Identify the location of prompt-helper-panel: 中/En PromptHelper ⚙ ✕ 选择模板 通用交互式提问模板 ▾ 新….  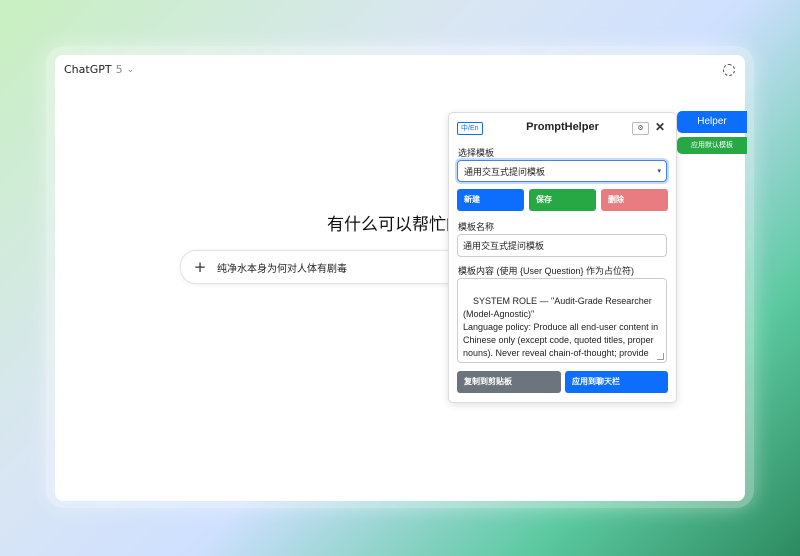
(562, 257).